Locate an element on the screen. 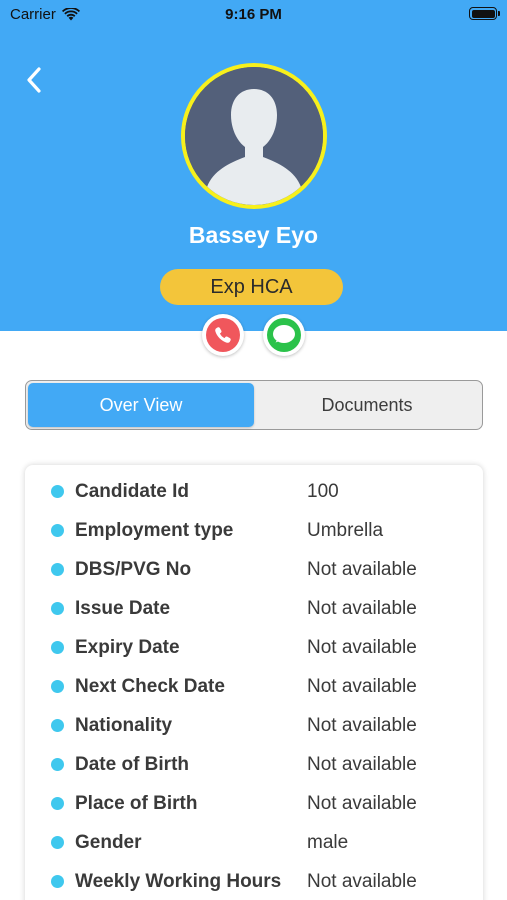 The image size is (507, 900). tab-overview: Over View is located at coordinates (141, 405).